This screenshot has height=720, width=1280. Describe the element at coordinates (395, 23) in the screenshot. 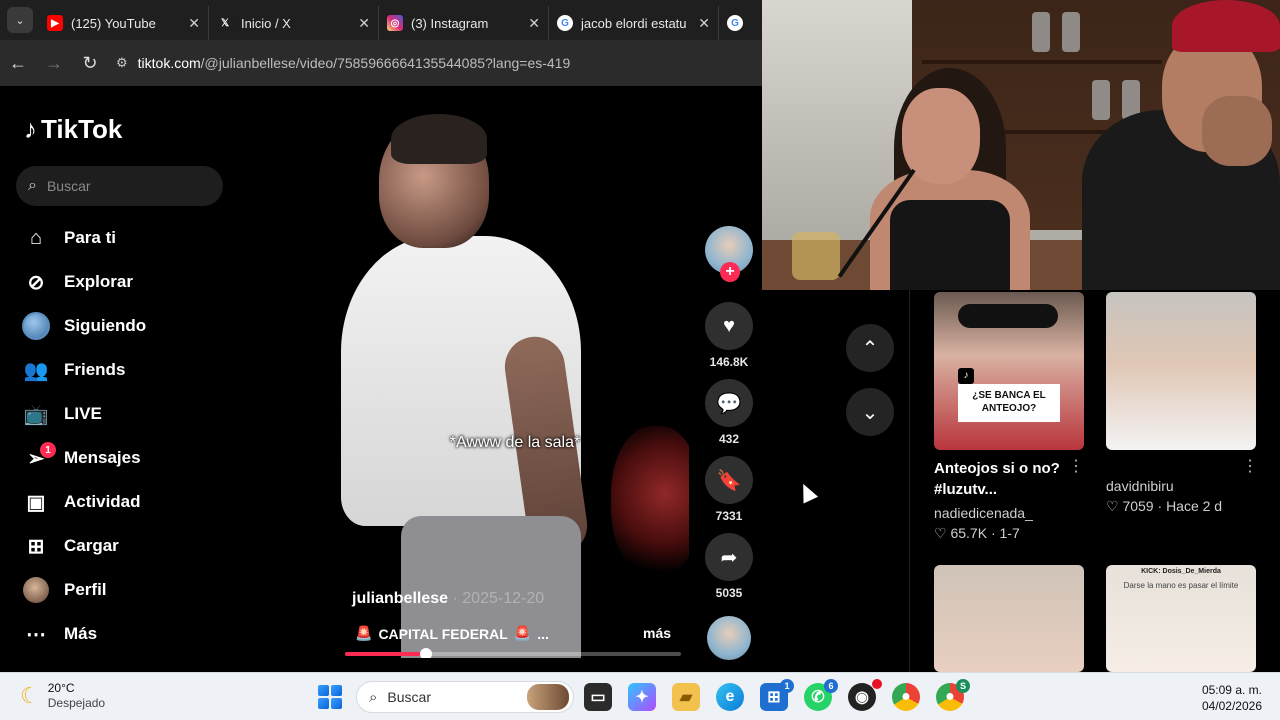

I see `instagram-icon: ◎` at that location.